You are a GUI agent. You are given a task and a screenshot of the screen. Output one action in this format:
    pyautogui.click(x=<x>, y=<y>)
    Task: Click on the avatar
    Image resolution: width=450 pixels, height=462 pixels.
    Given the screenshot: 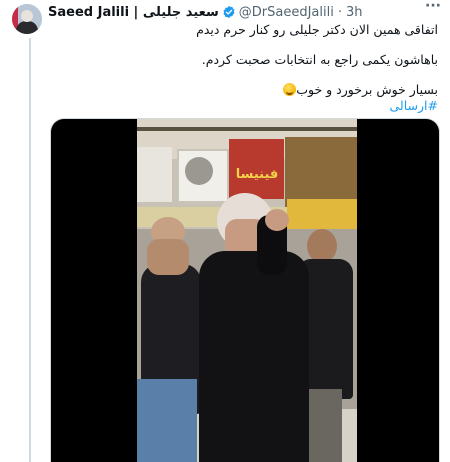 What is the action you would take?
    pyautogui.click(x=27, y=19)
    